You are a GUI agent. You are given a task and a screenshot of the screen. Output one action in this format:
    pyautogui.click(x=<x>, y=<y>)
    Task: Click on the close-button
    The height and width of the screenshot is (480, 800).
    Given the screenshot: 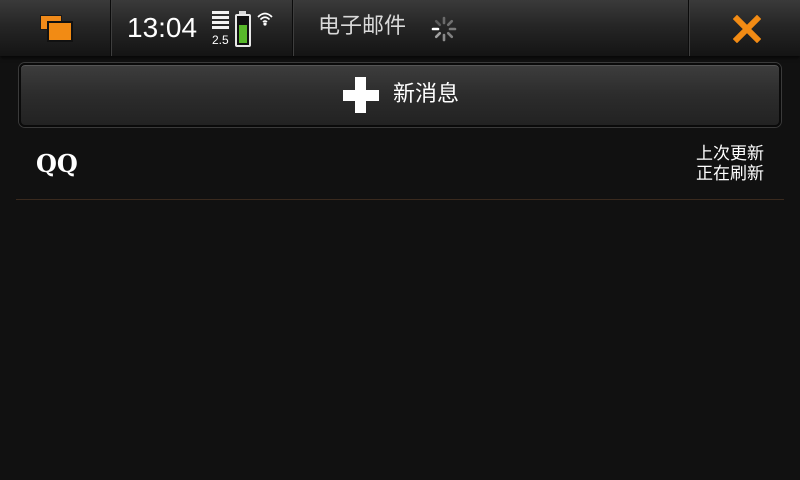 What is the action you would take?
    pyautogui.click(x=745, y=28)
    